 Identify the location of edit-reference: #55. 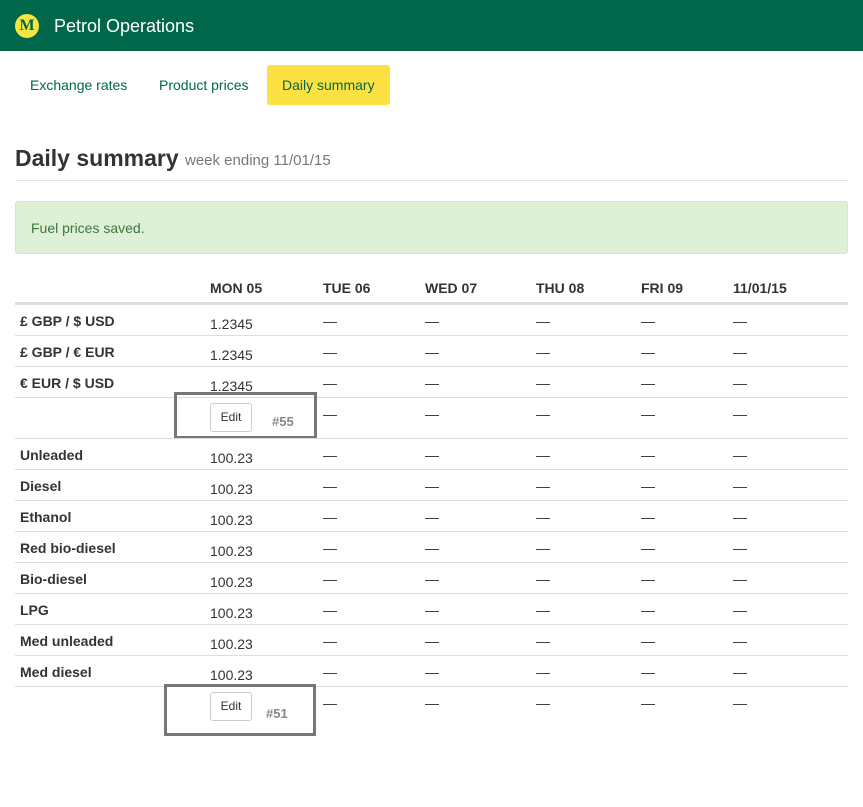
(283, 421).